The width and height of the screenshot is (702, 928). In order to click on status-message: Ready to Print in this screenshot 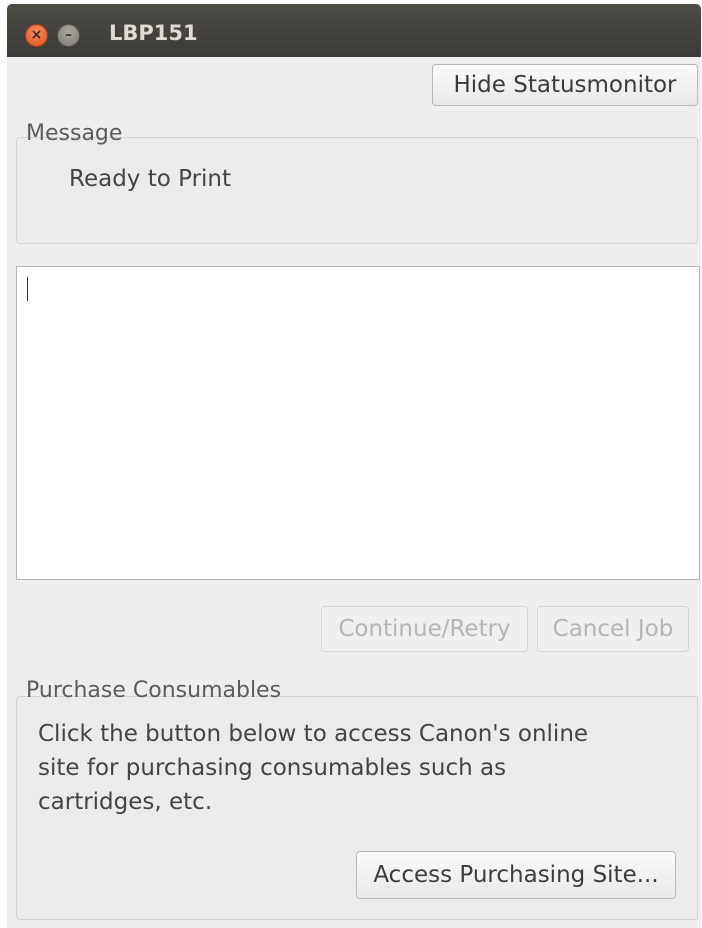, I will do `click(150, 179)`.